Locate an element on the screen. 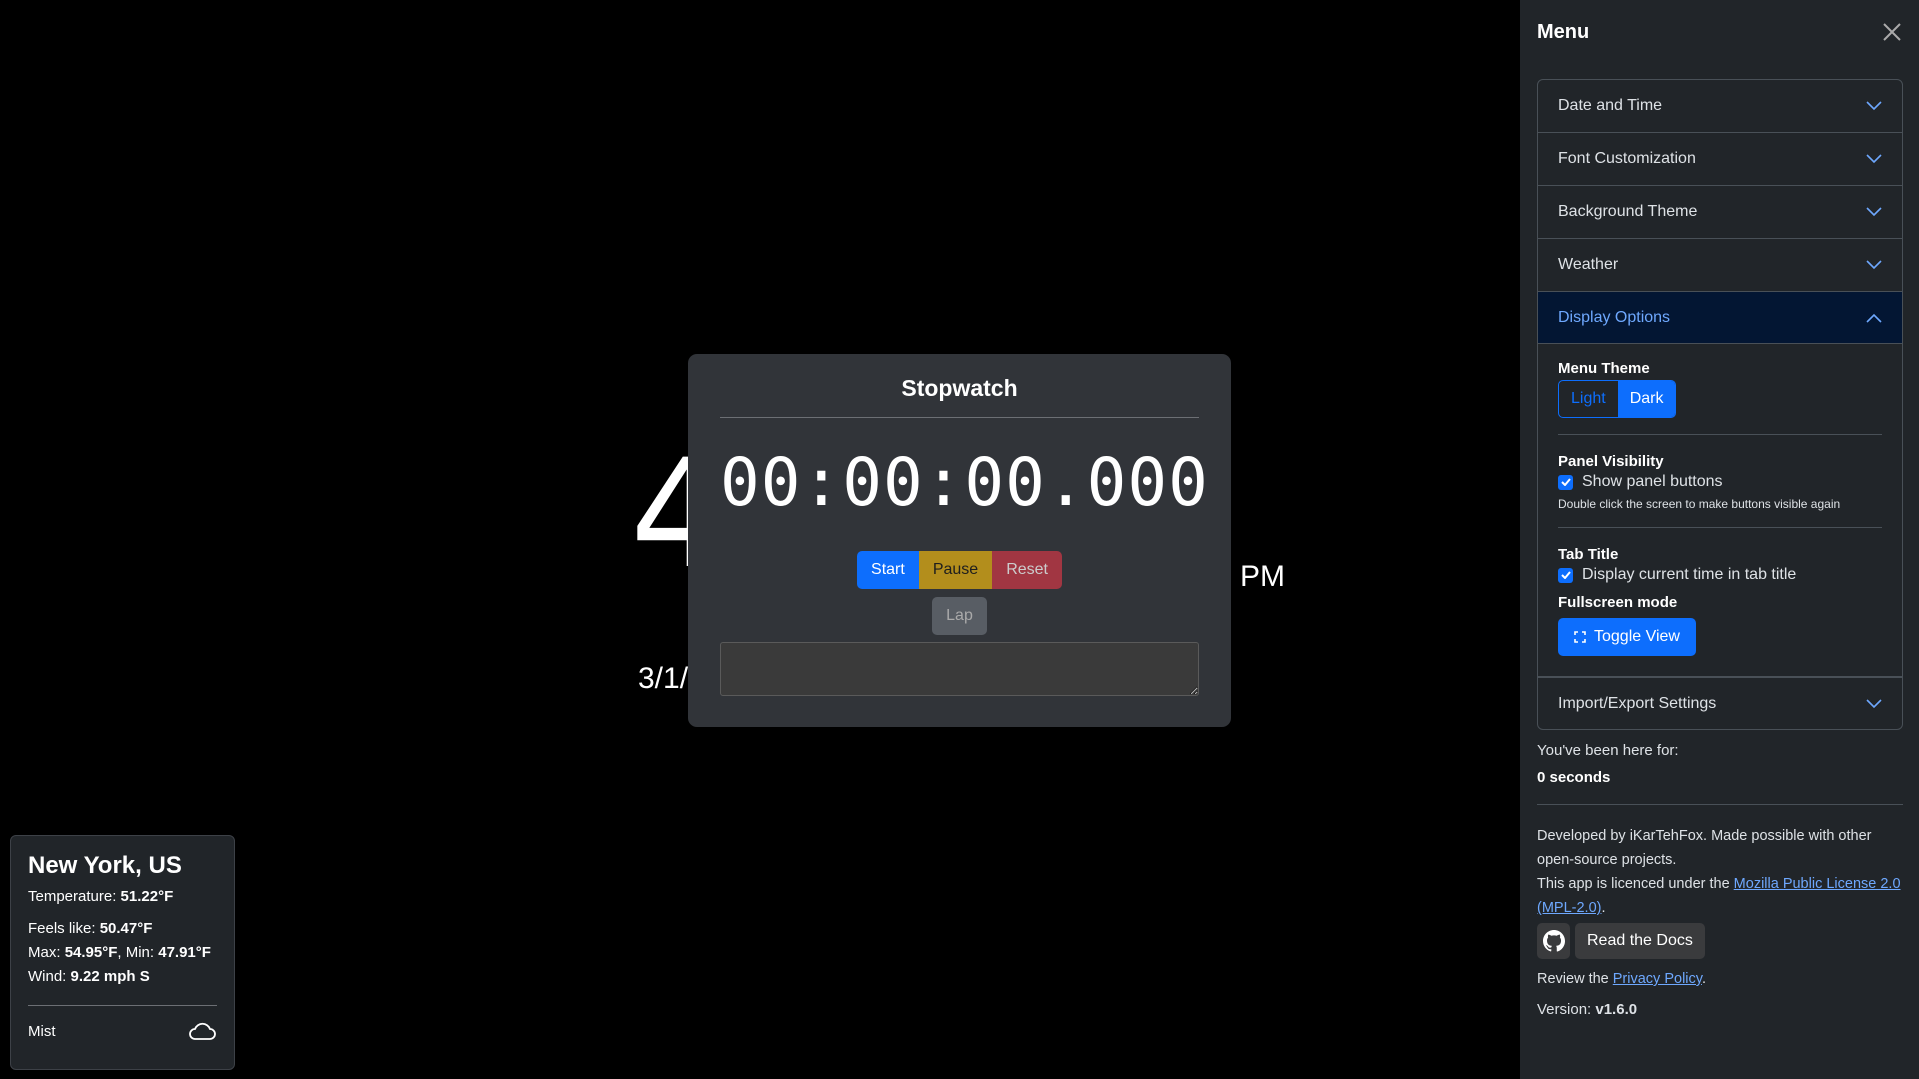 The height and width of the screenshot is (1079, 1919). feels-value: 50.47°F is located at coordinates (126, 928).